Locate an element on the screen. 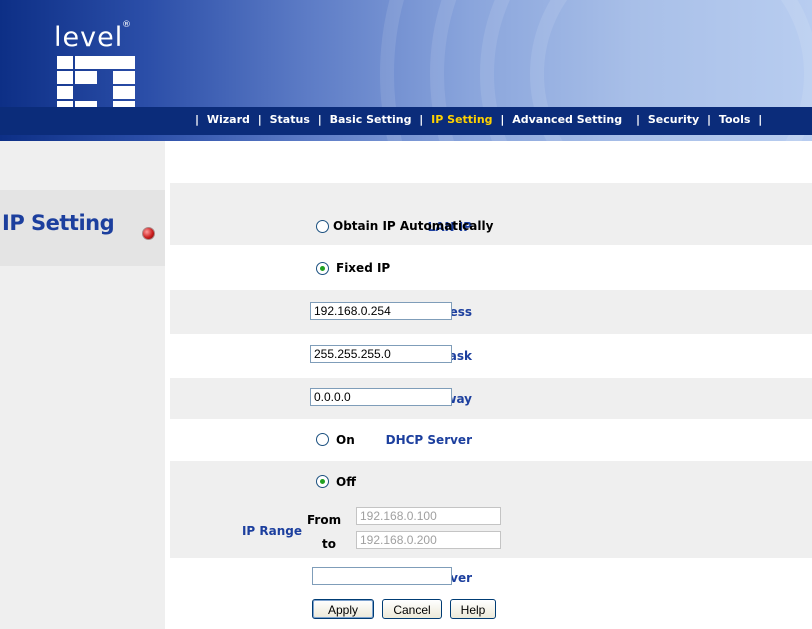 The image size is (812, 629). dns-server-row: DNS Server is located at coordinates (491, 577).